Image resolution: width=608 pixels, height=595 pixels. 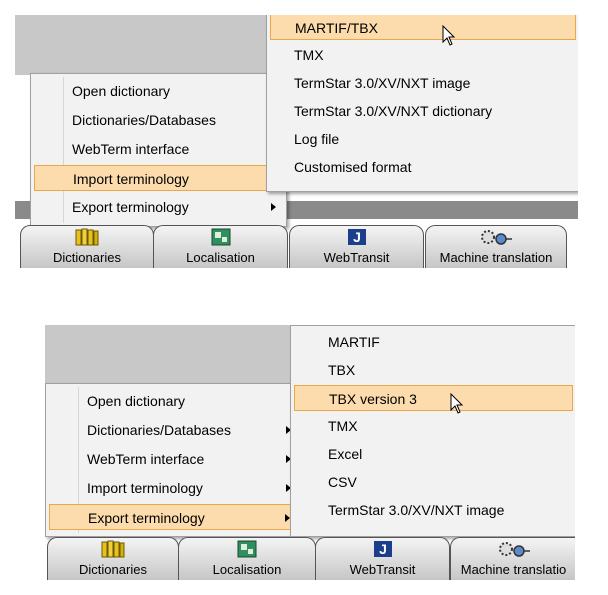 I want to click on submenu-item-martif: MARTIF, so click(x=433, y=342).